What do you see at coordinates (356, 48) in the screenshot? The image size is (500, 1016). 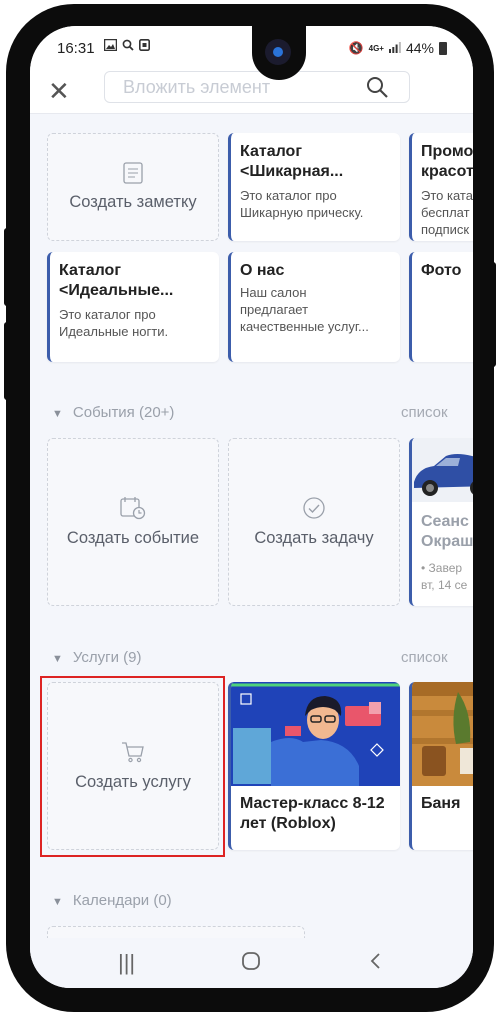 I see `mute-icon: 🔇` at bounding box center [356, 48].